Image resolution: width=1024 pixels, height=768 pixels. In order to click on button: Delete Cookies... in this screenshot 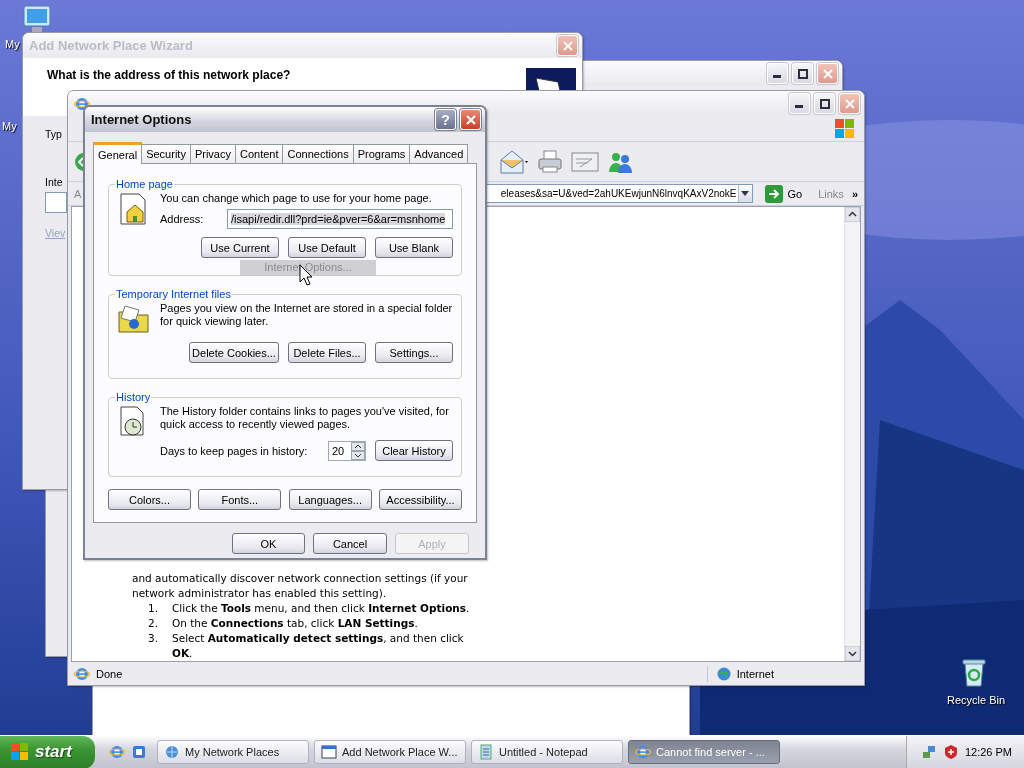, I will do `click(234, 352)`.